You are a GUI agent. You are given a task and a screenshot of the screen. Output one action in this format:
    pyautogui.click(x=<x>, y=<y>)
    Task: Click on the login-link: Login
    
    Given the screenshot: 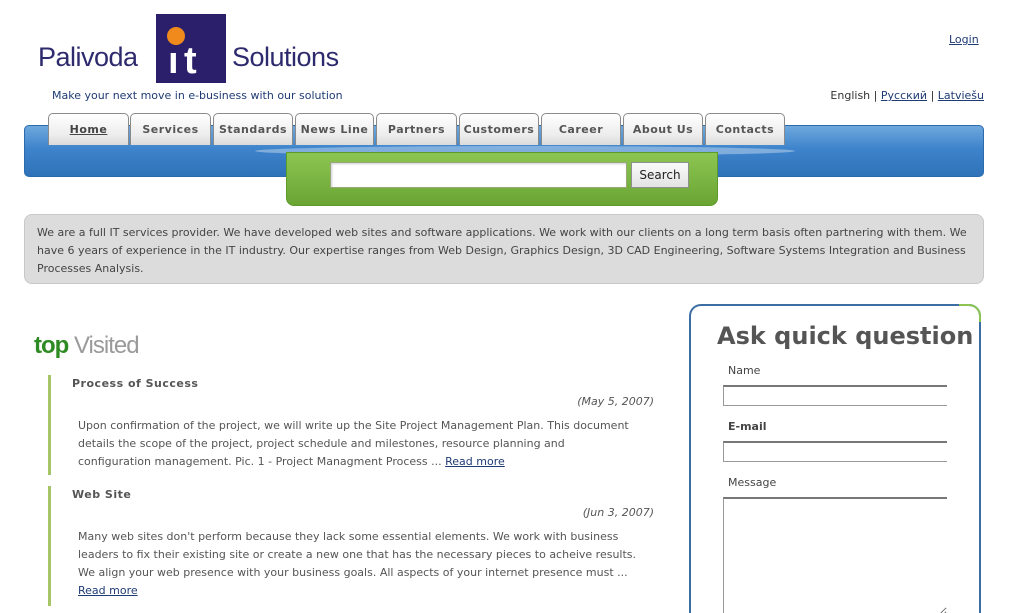 What is the action you would take?
    pyautogui.click(x=964, y=39)
    